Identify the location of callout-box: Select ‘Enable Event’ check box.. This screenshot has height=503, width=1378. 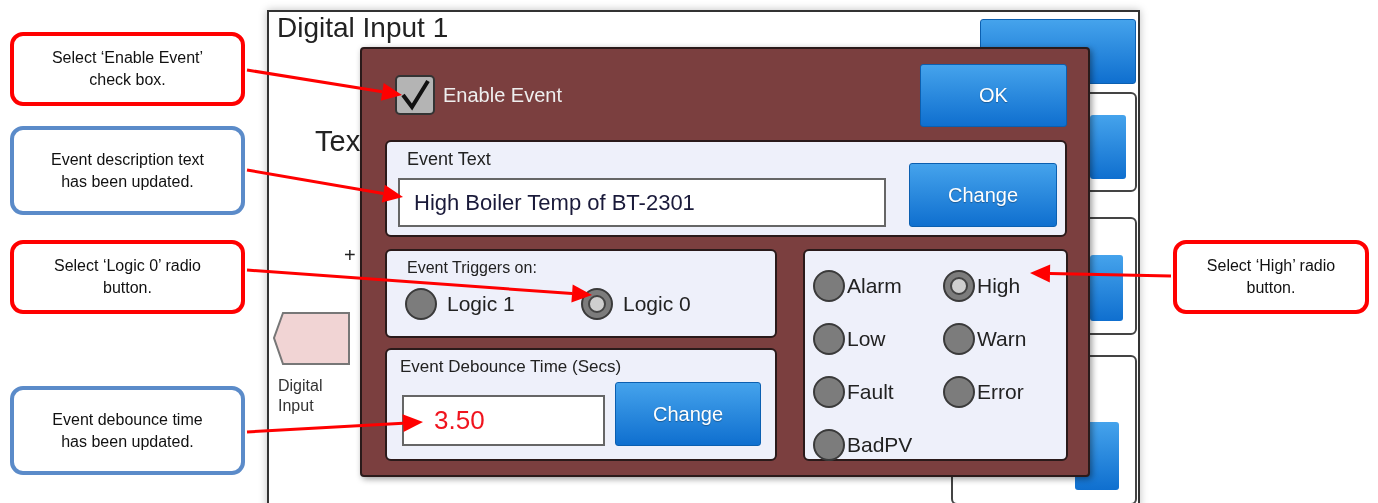
(127, 69).